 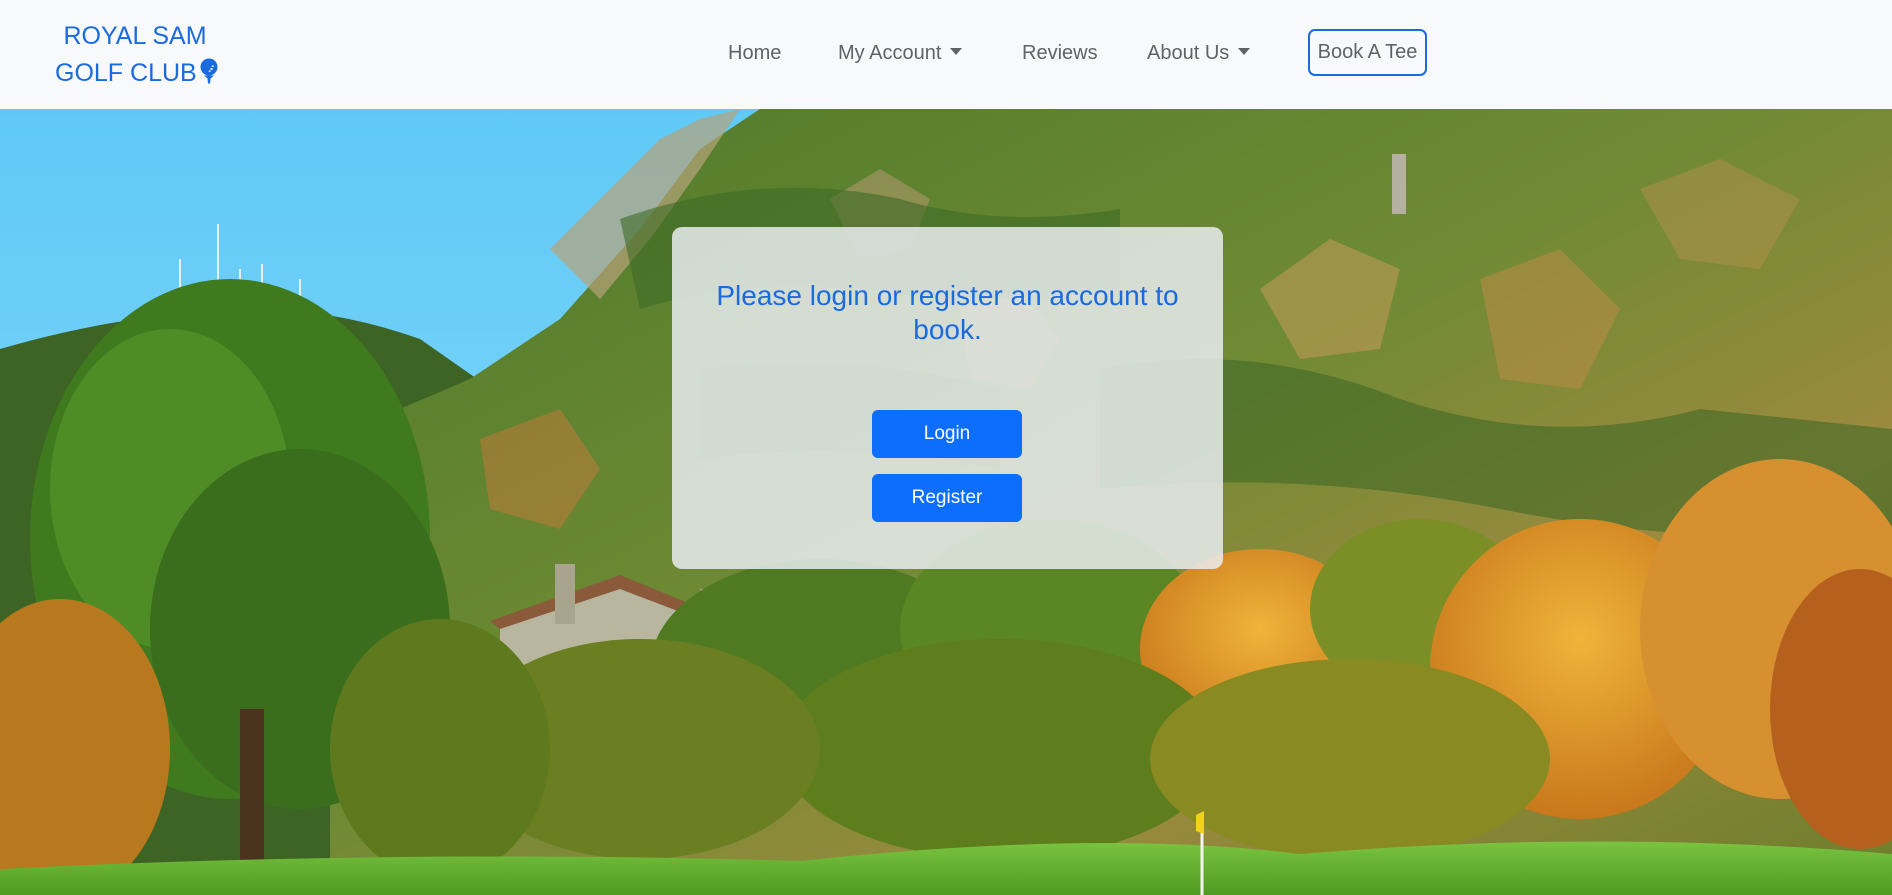 I want to click on book-a-tee-button: Book A Tee, so click(x=1367, y=52).